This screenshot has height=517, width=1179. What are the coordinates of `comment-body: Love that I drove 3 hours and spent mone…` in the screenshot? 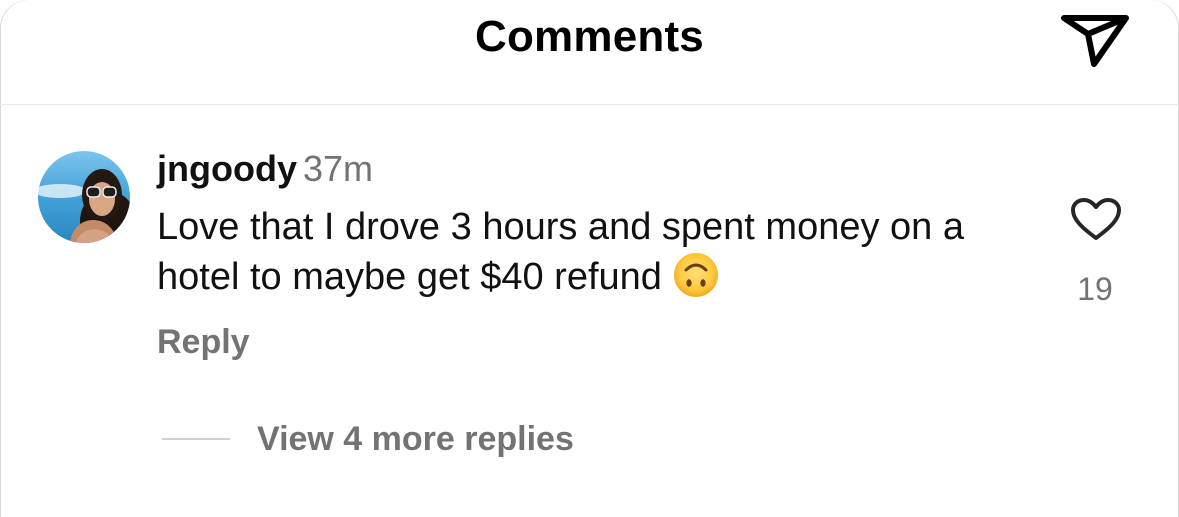 It's located at (587, 252).